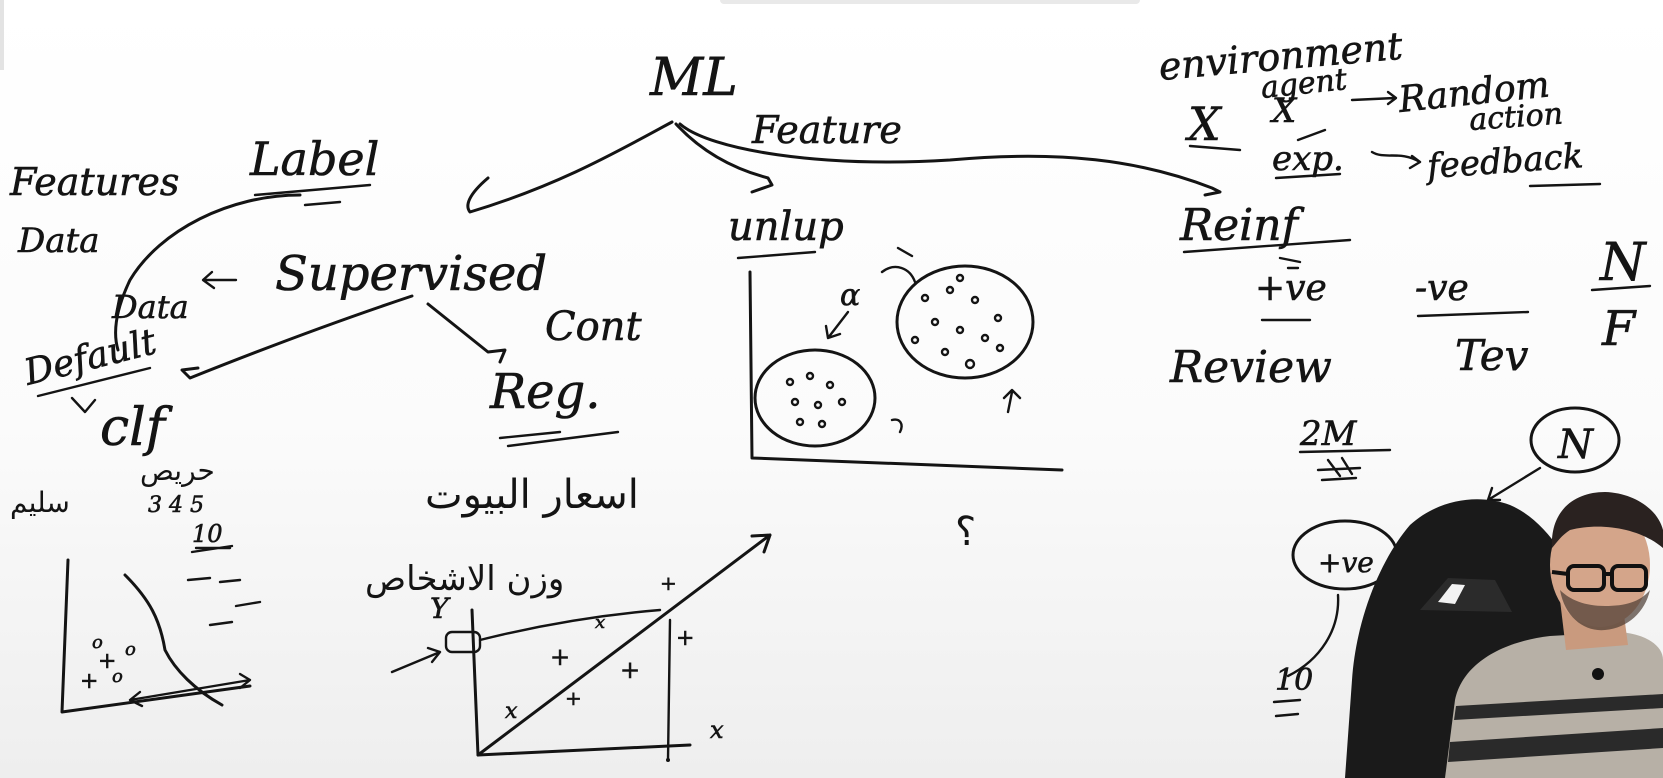 This screenshot has width=1663, height=778. Describe the element at coordinates (1565, 185) in the screenshot. I see `reinf-feedback-underline` at that location.